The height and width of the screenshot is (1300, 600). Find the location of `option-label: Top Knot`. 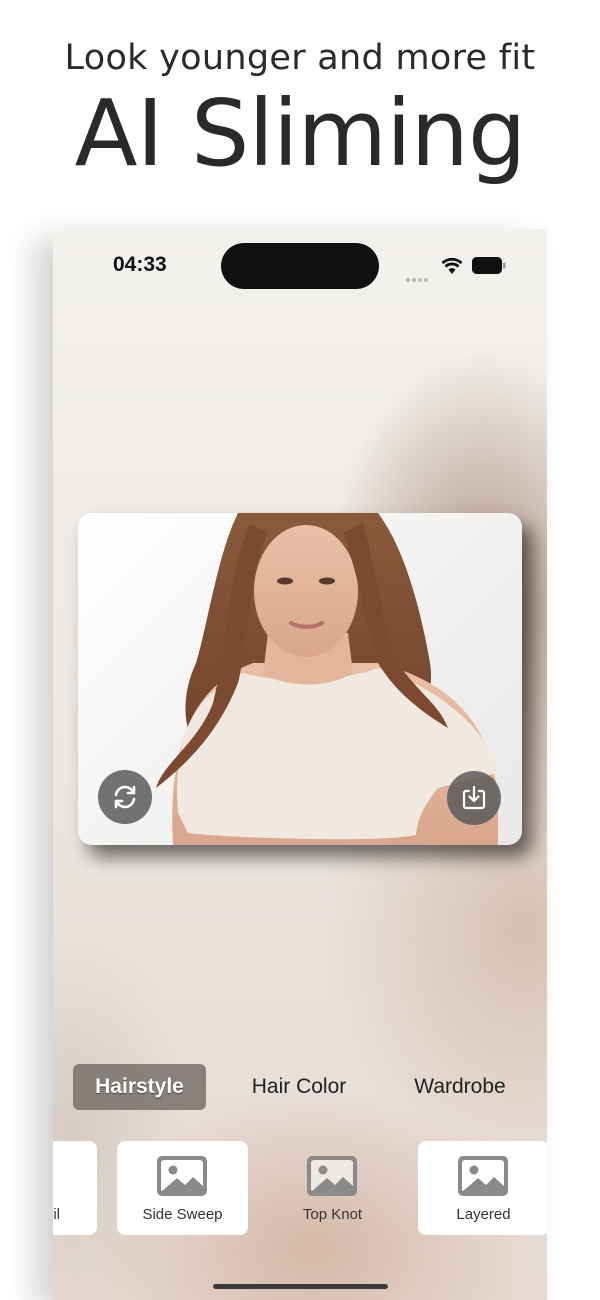

option-label: Top Knot is located at coordinates (332, 1214).